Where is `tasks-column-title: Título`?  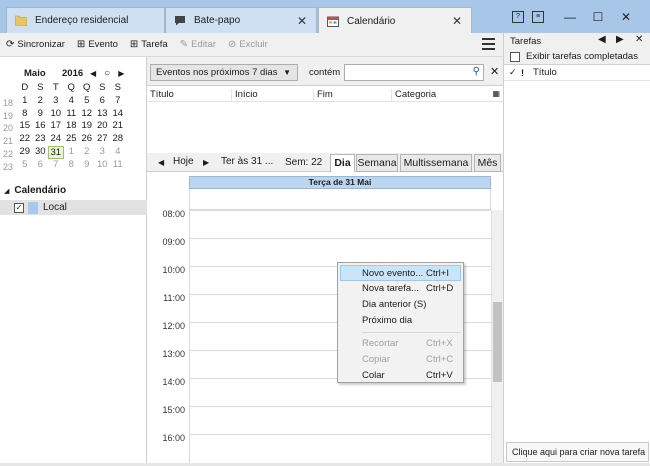
tasks-column-title: Título is located at coordinates (545, 72).